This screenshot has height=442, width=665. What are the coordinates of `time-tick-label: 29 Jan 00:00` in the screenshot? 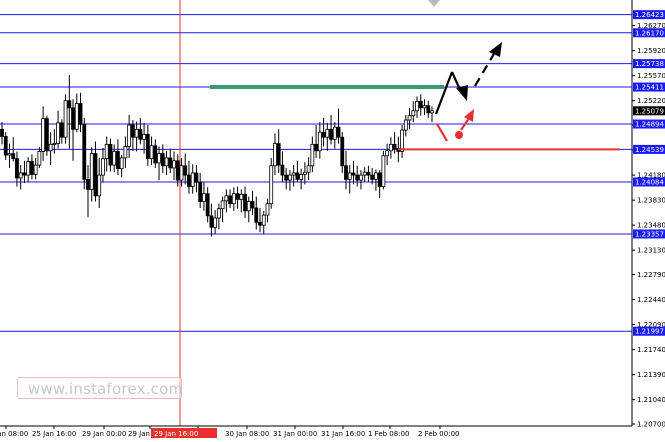 It's located at (104, 434).